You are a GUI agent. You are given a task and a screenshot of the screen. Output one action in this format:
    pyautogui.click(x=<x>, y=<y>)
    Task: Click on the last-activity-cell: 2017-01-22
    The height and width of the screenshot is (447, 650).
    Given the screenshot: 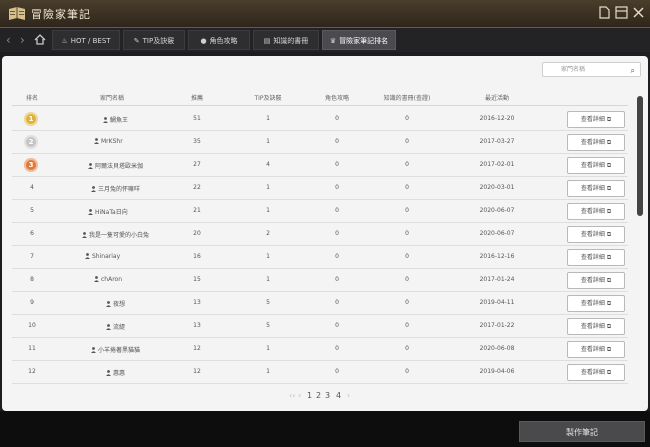 What is the action you would take?
    pyautogui.click(x=497, y=325)
    